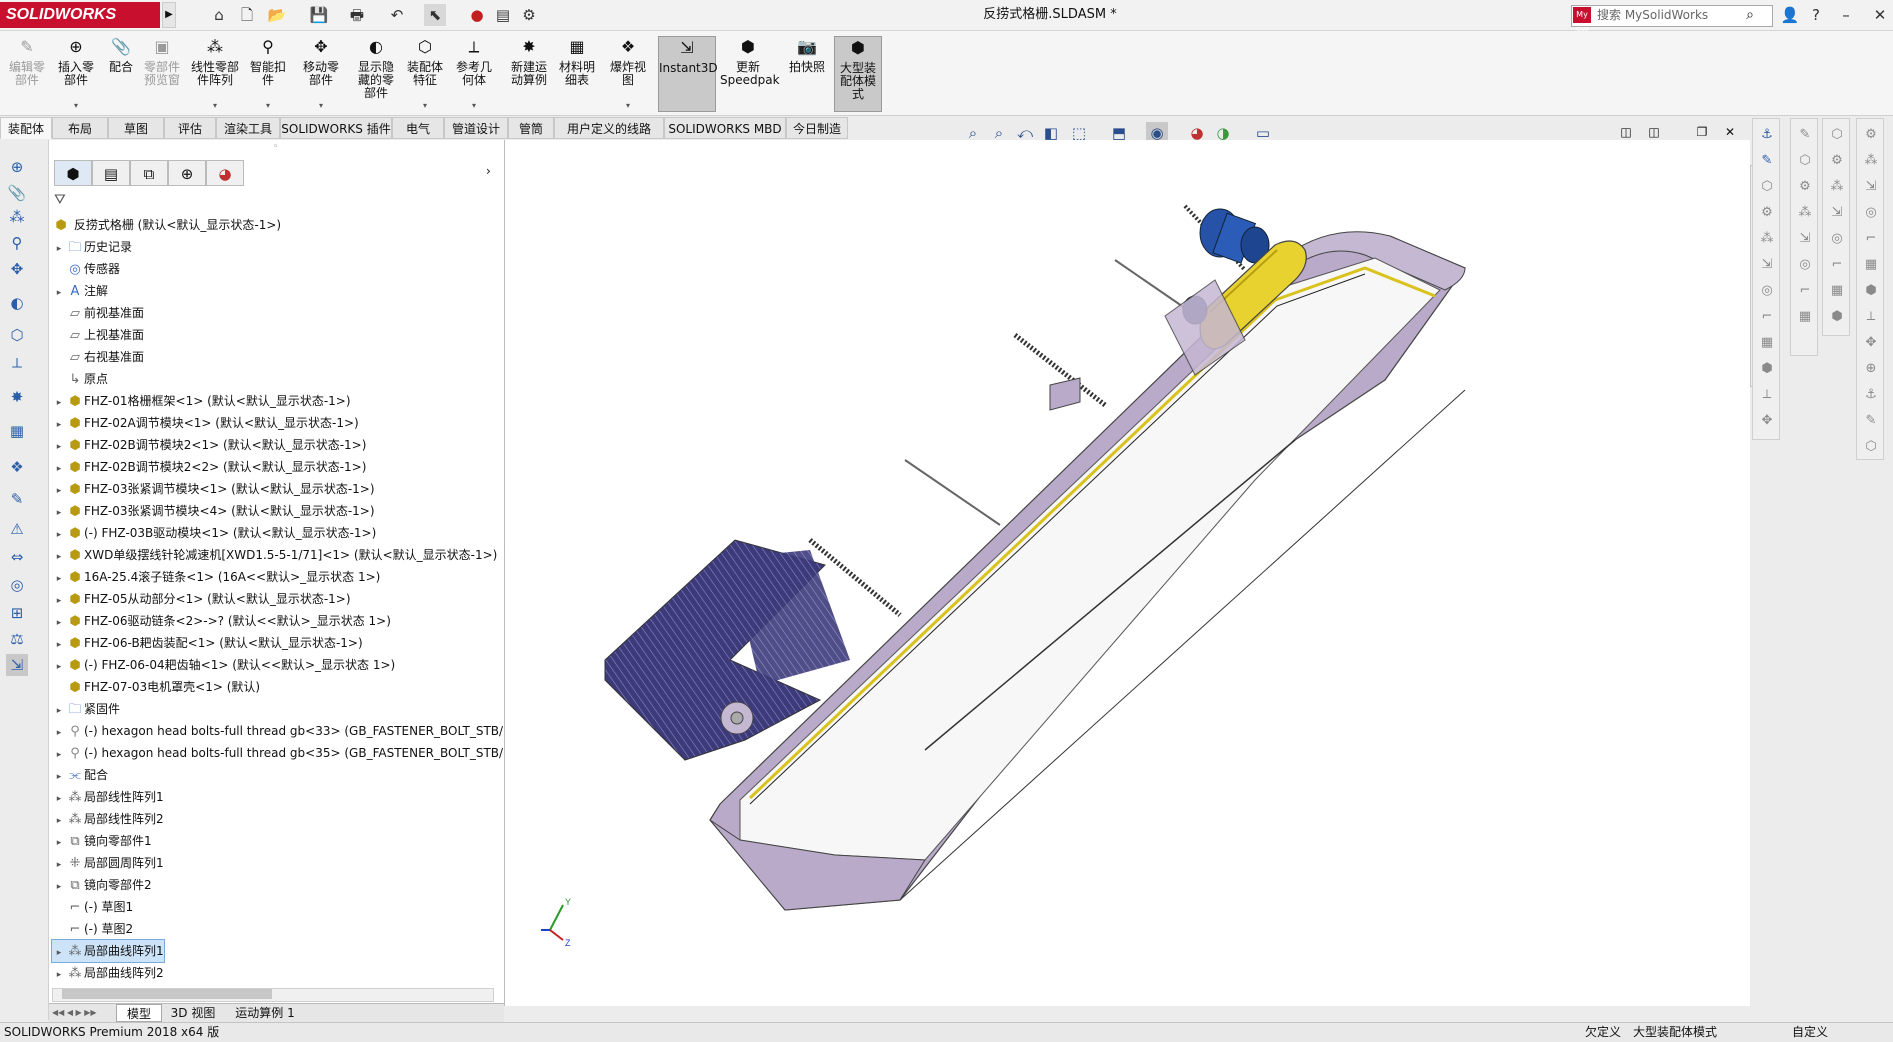 The height and width of the screenshot is (1042, 1893). What do you see at coordinates (17, 167) in the screenshot?
I see `insert-component-icon: ⊕` at bounding box center [17, 167].